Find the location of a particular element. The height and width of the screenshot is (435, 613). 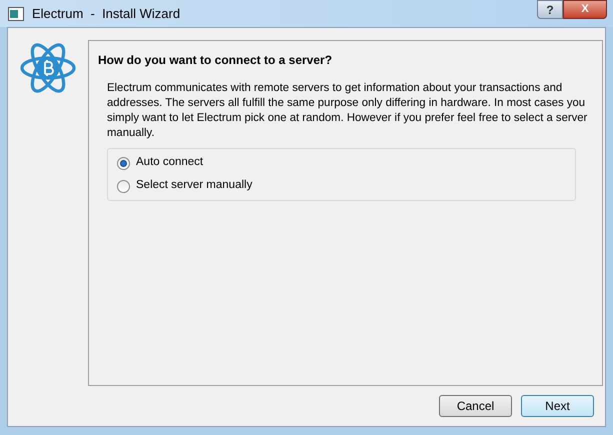

help-button: ? is located at coordinates (550, 9).